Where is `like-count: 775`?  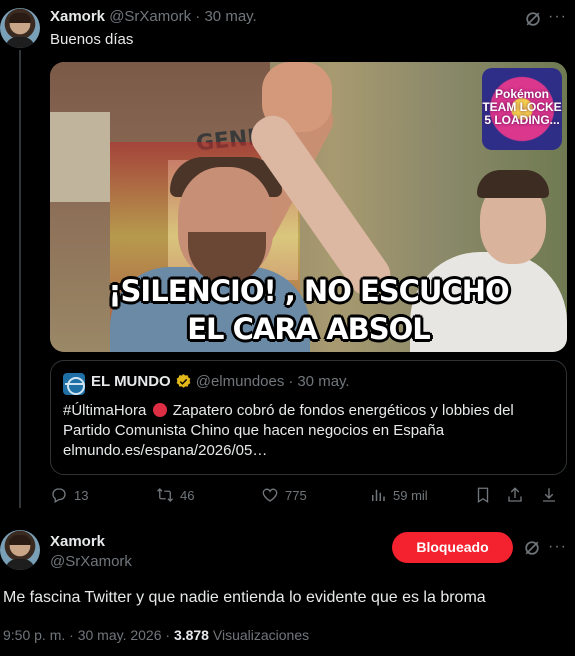
like-count: 775 is located at coordinates (296, 495).